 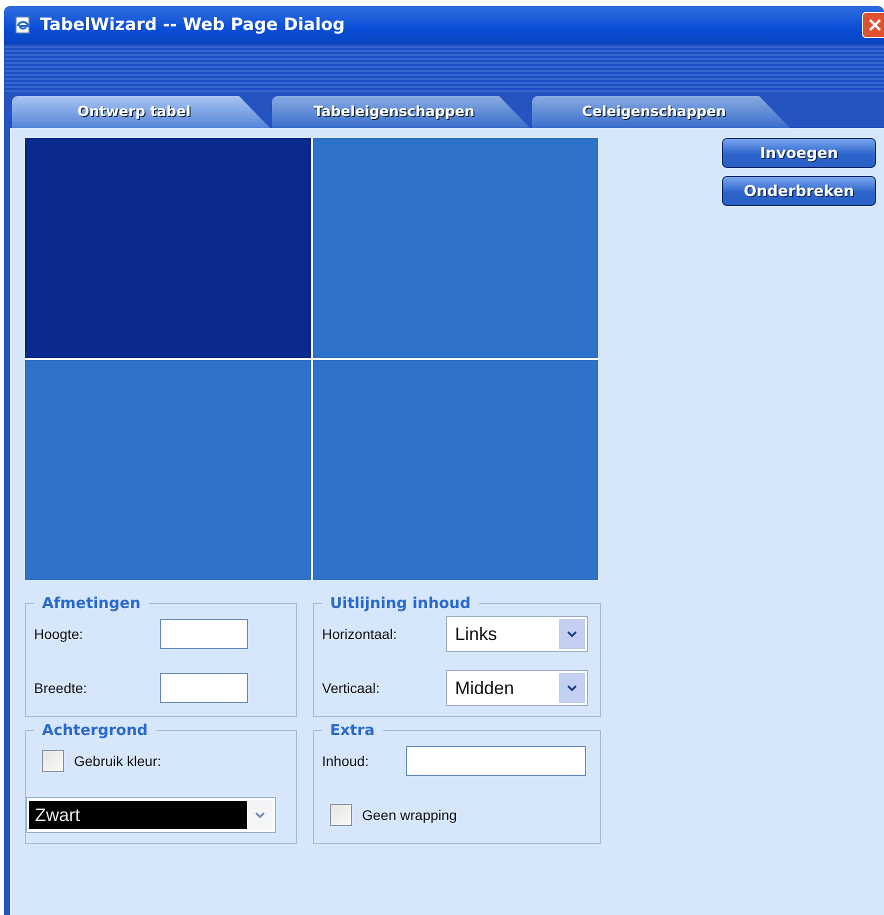 What do you see at coordinates (517, 688) in the screenshot?
I see `dropdown: Midden` at bounding box center [517, 688].